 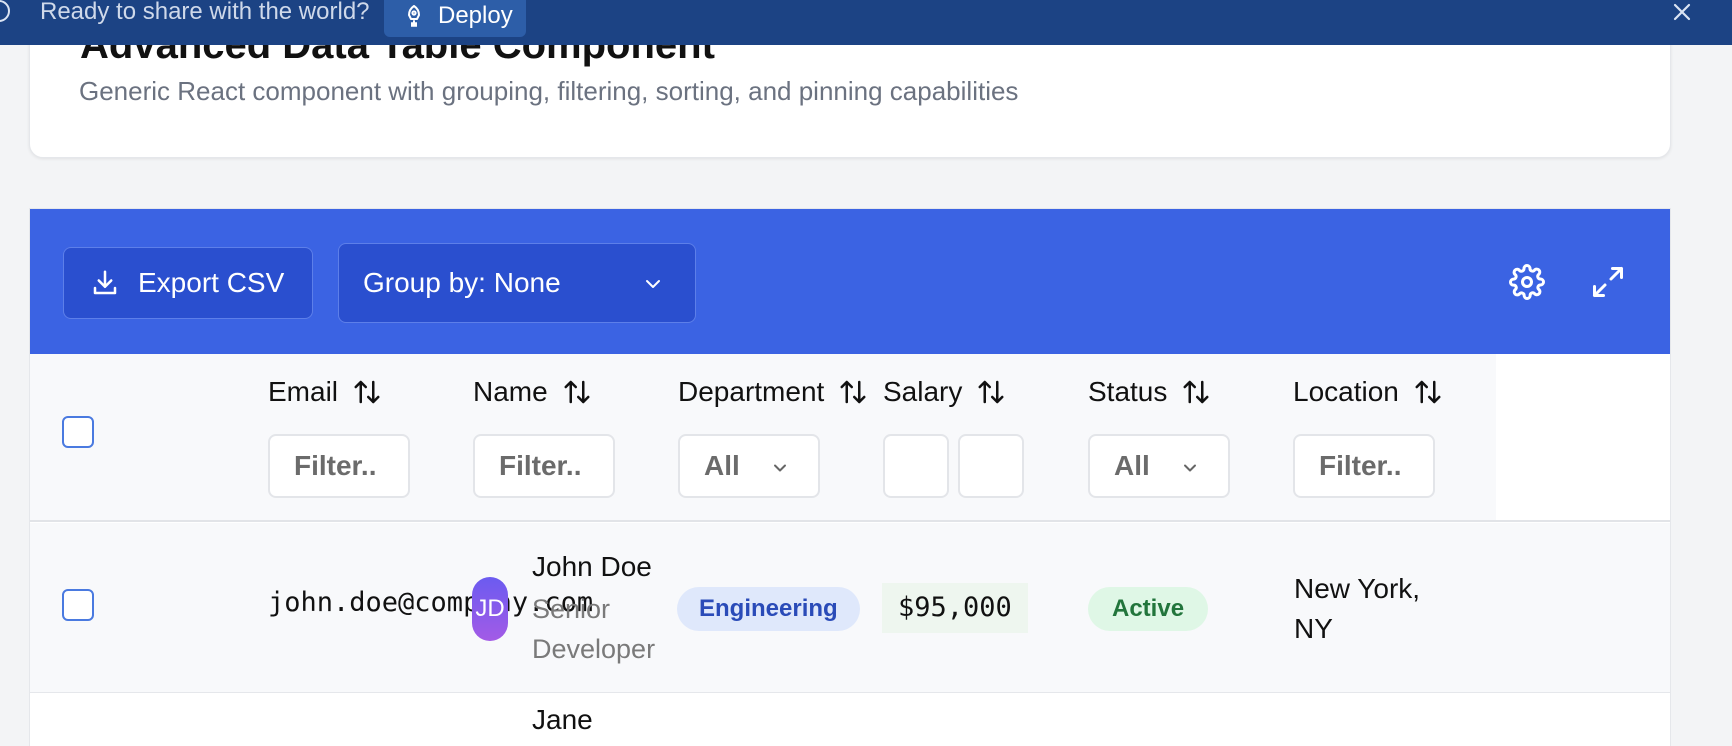 I want to click on column-header-salary: Salary, so click(x=944, y=392).